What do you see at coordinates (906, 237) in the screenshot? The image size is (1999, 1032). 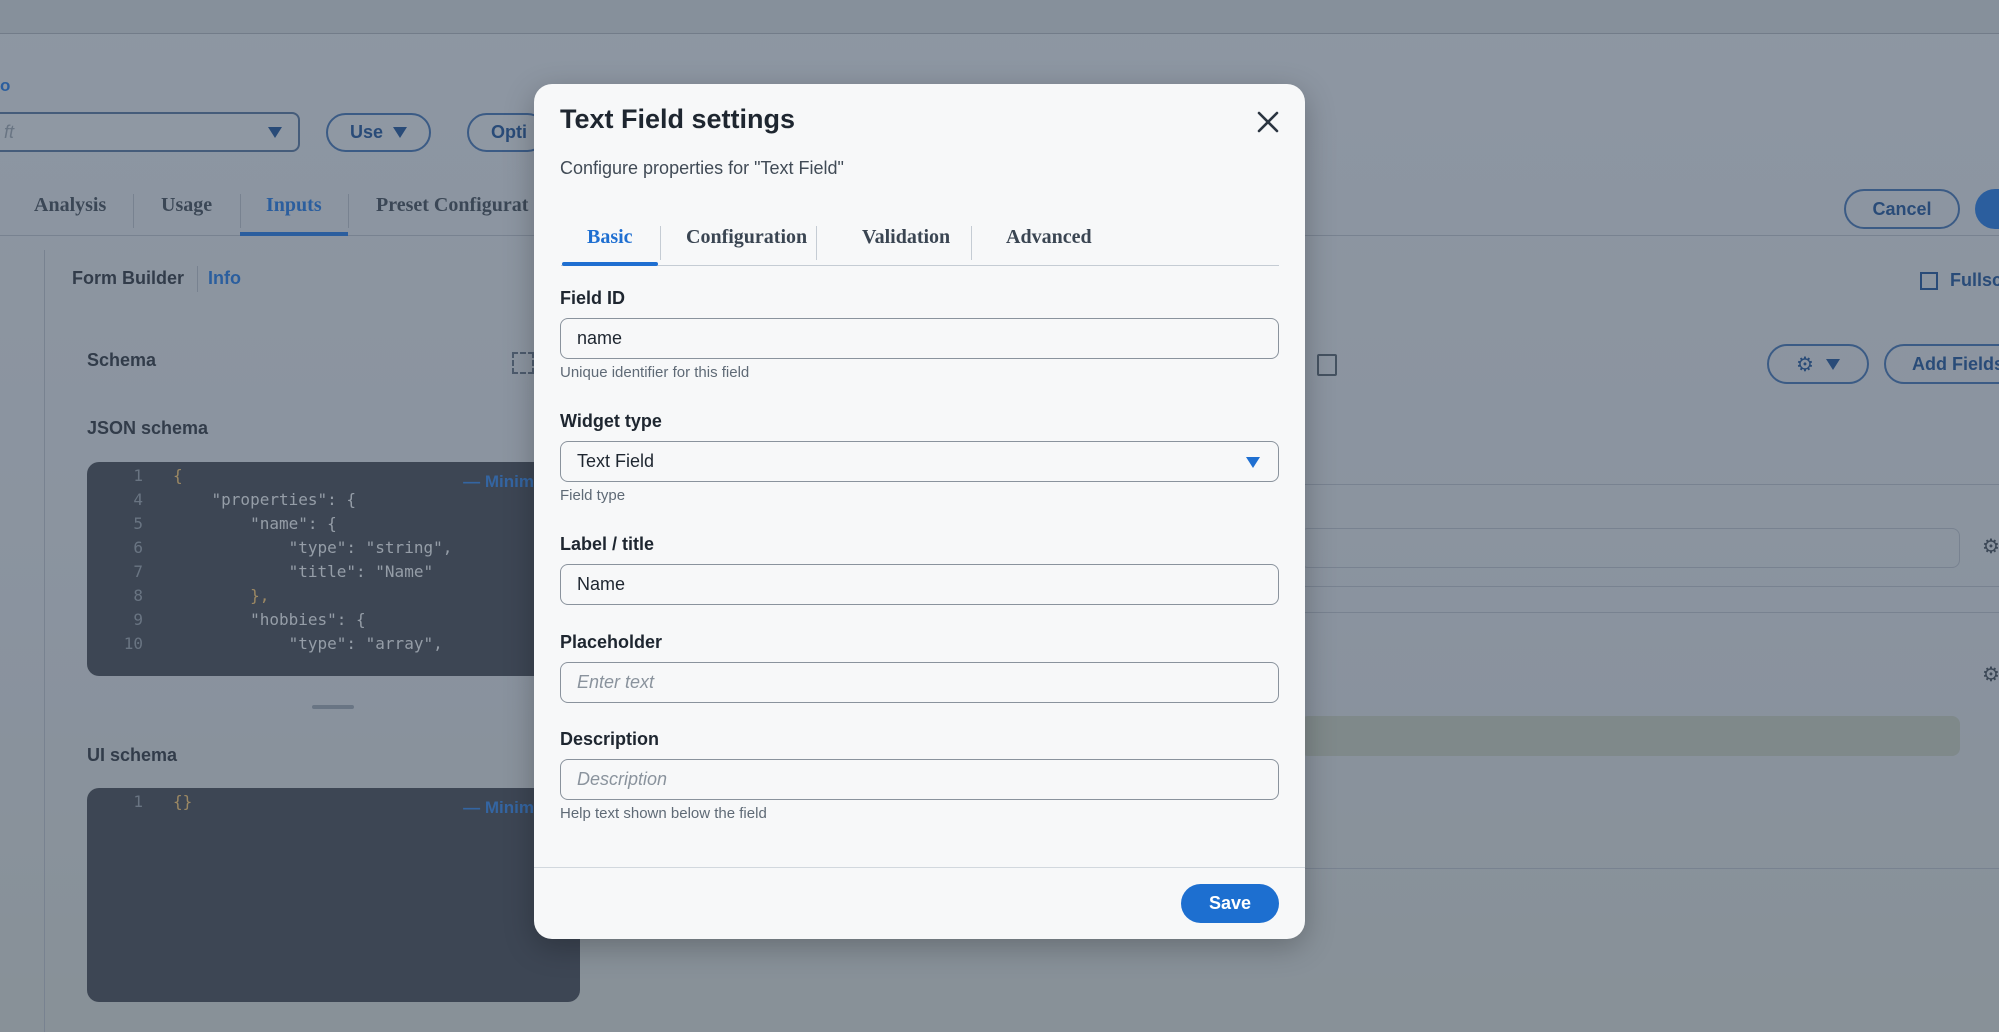 I see `tab-validation: Validation` at bounding box center [906, 237].